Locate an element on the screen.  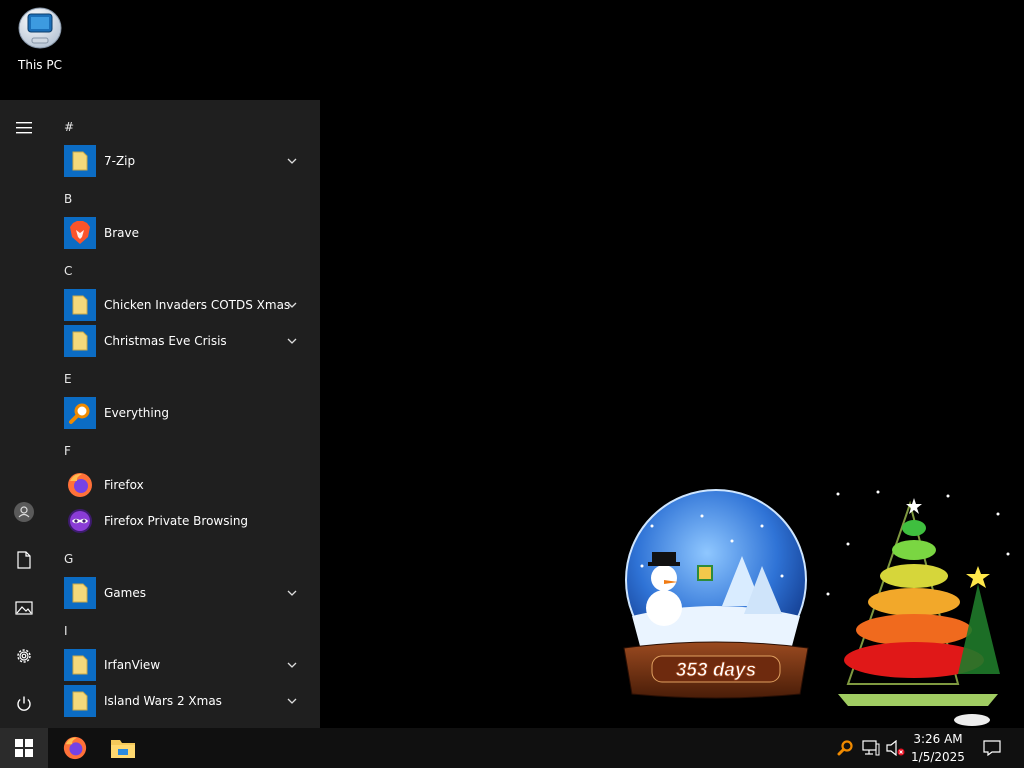
app-island-wars: Island Wars 2 Xmas is located at coordinates (189, 701).